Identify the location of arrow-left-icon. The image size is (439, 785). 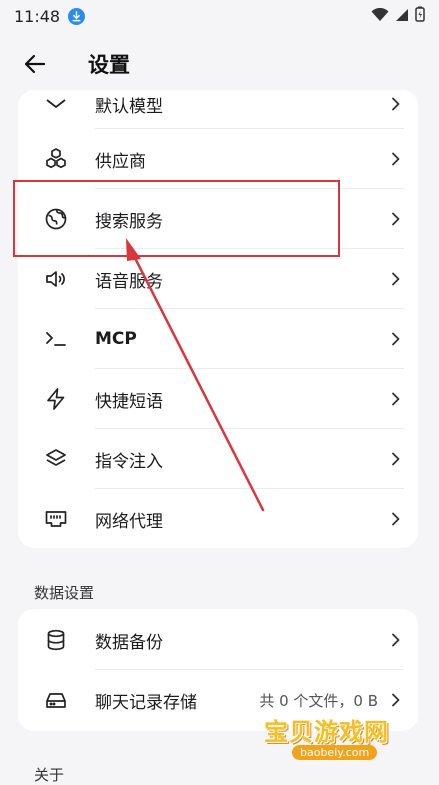
(35, 64).